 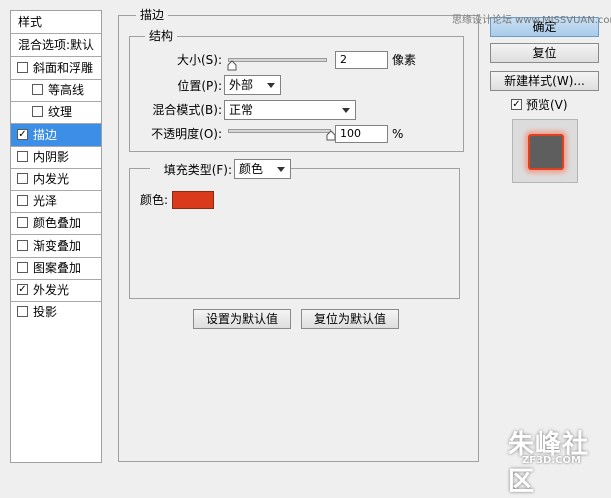 I want to click on sidebar-item-label: 渐变叠加, so click(x=57, y=245).